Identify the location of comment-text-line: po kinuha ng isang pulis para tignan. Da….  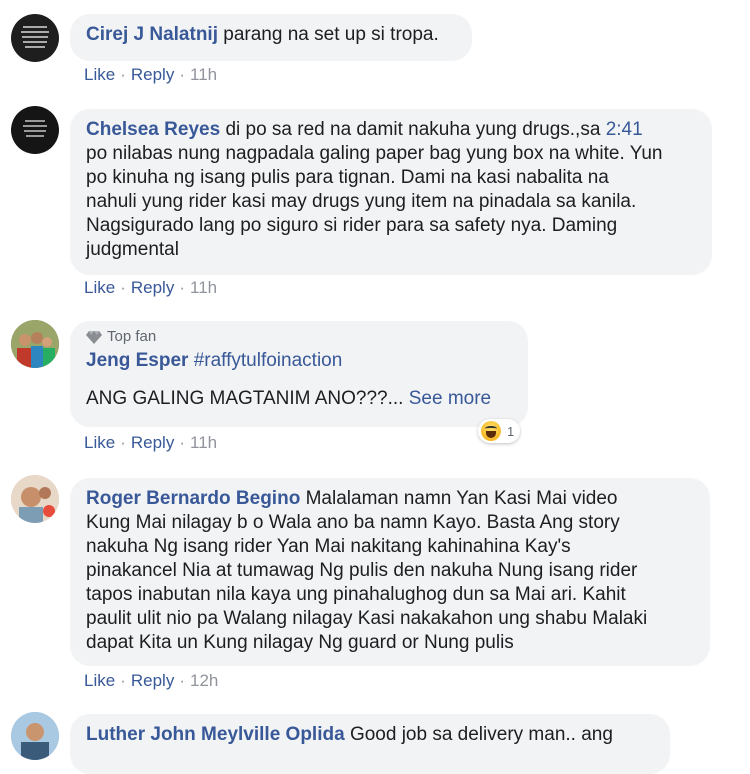
(347, 177).